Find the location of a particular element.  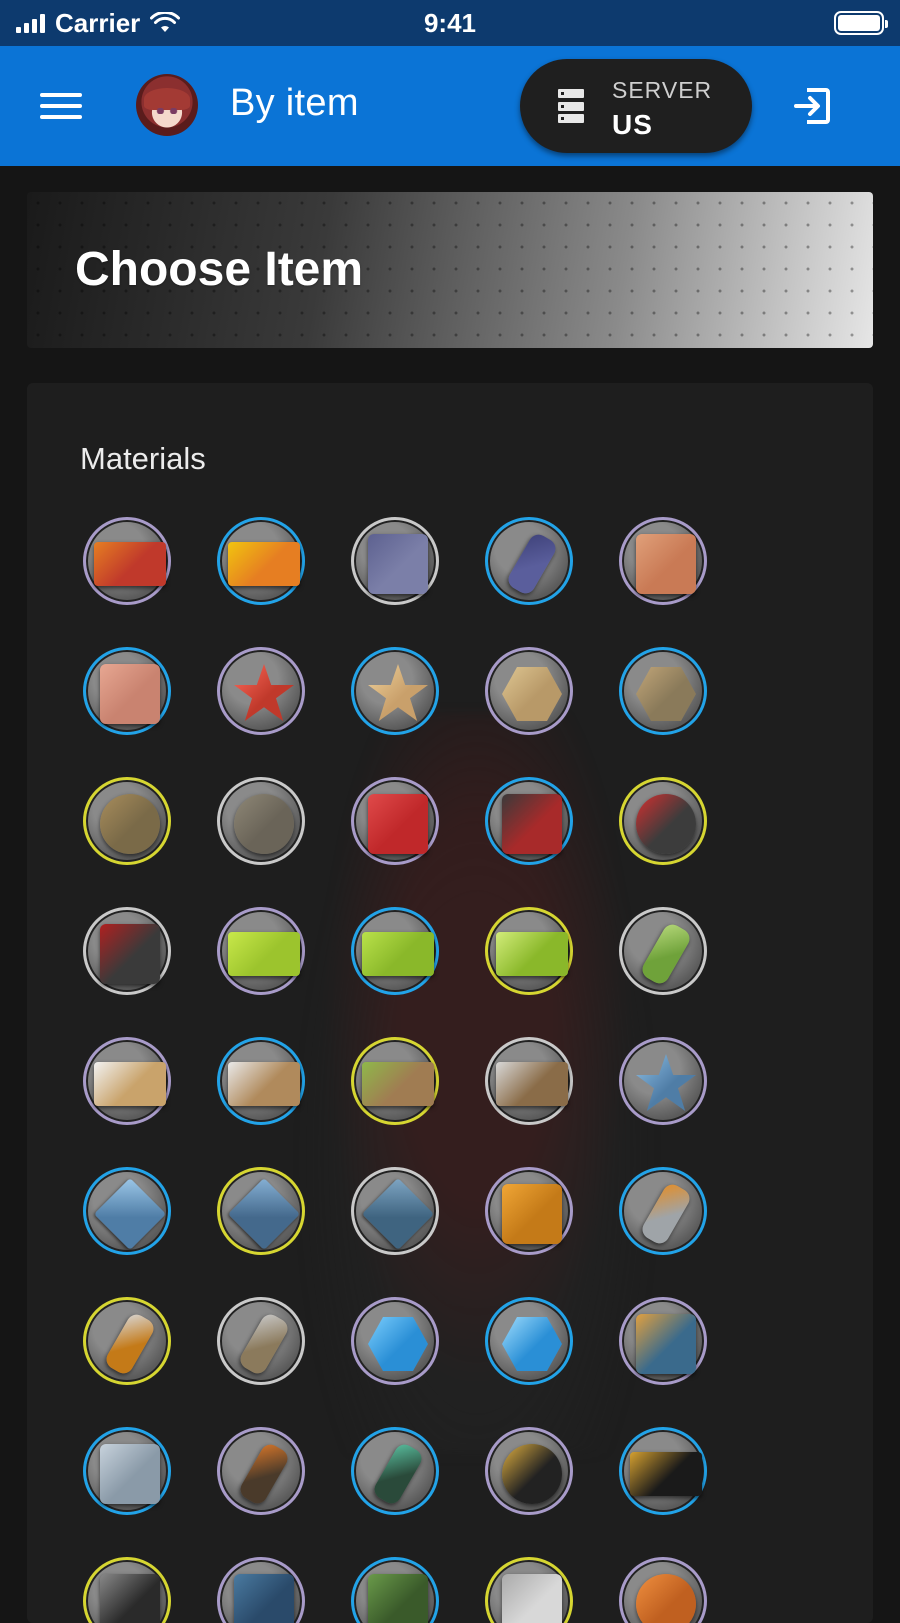

hero-title: Choose Item is located at coordinates (219, 269).